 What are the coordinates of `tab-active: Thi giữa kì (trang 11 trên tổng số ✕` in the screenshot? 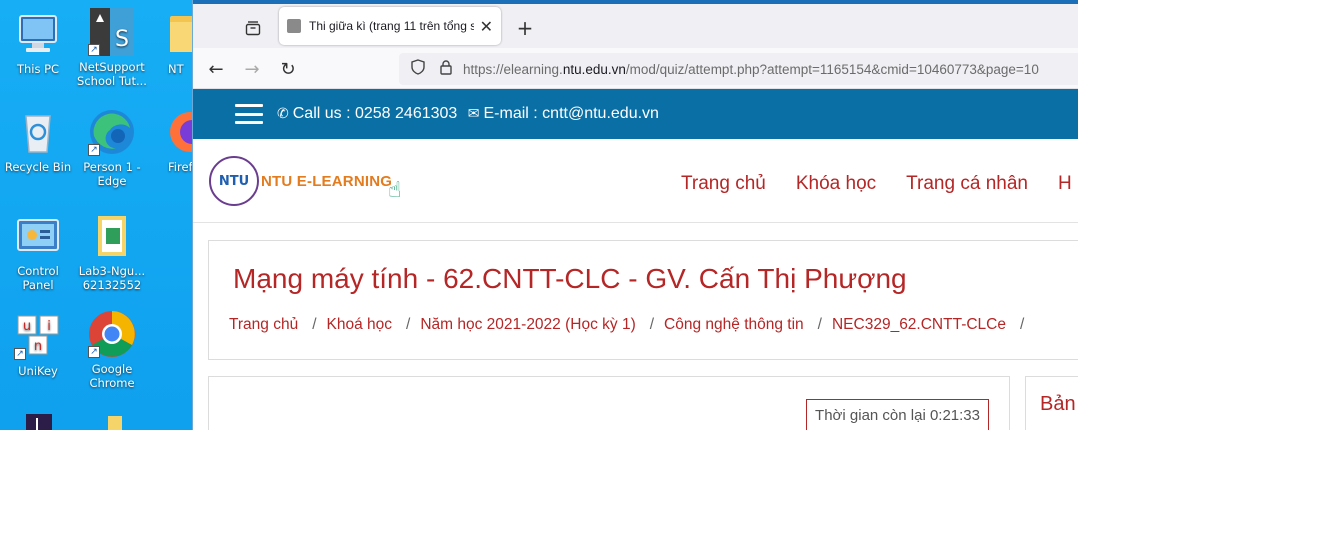 It's located at (390, 26).